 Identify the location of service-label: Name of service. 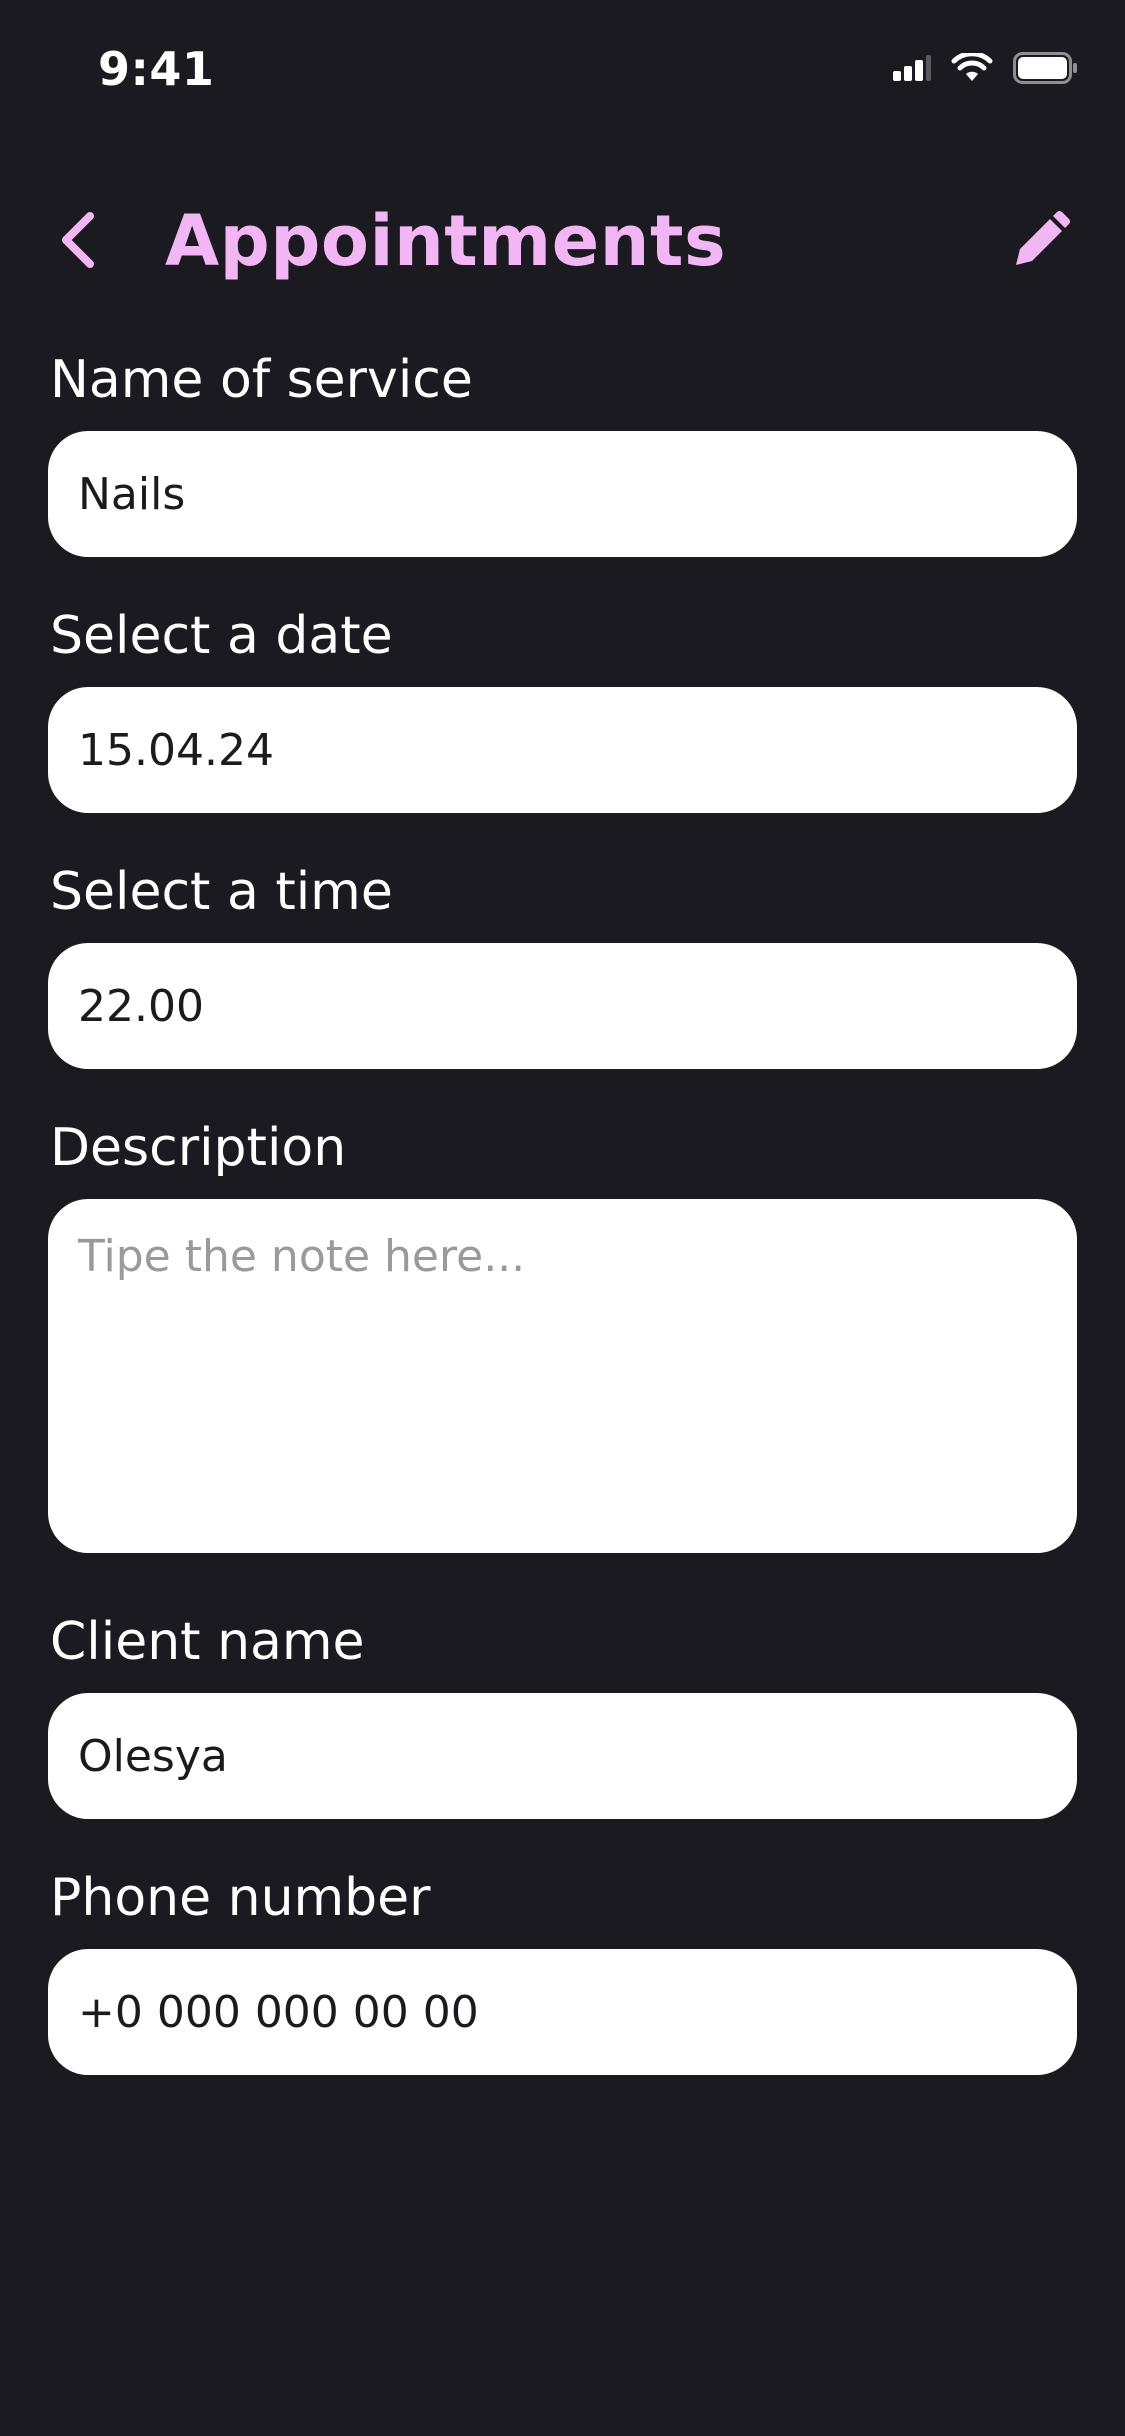
(261, 380).